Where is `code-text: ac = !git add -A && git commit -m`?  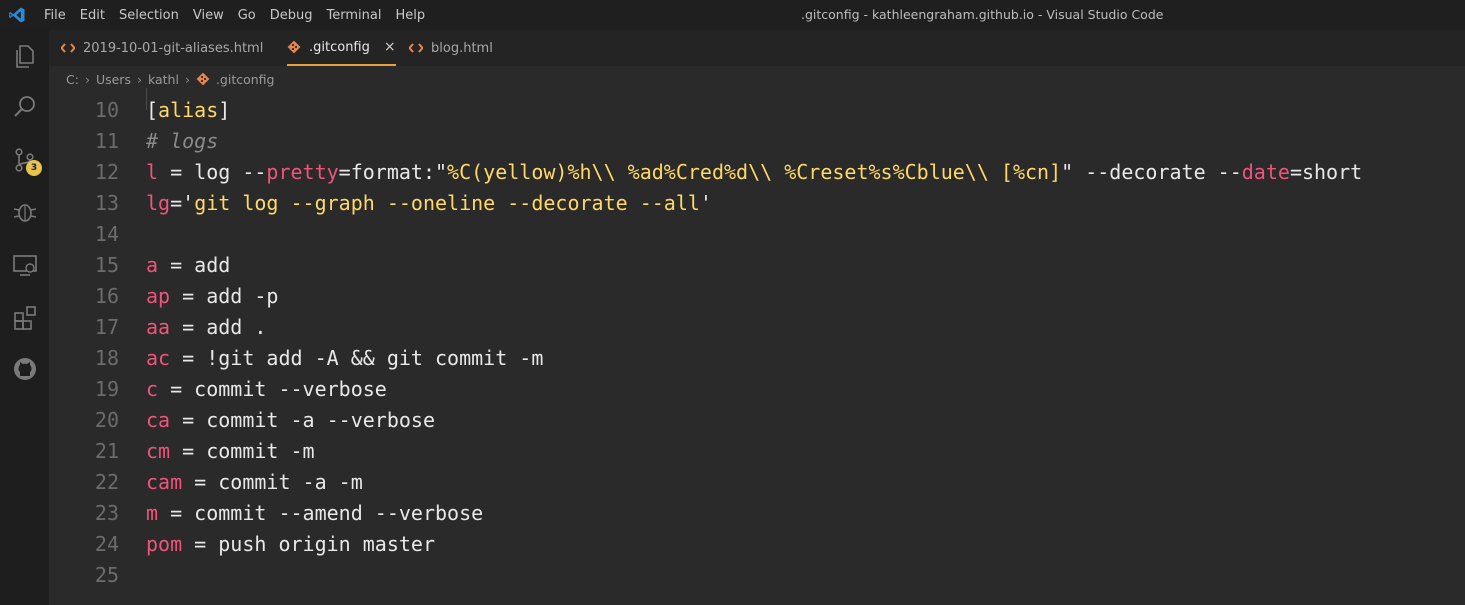 code-text: ac = !git add -A && git commit -m is located at coordinates (344, 358).